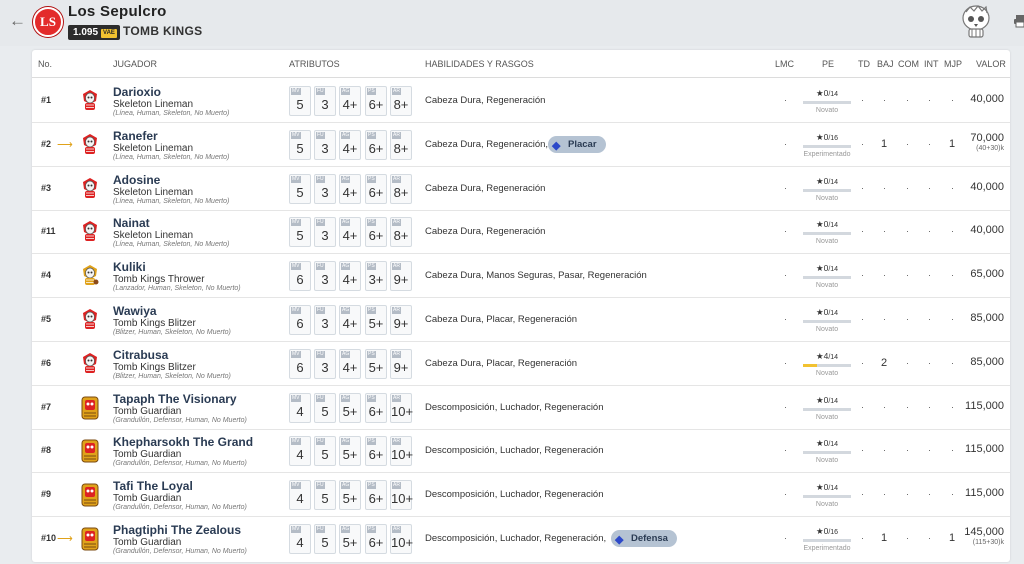  I want to click on stat-box: PS 6+, so click(376, 188).